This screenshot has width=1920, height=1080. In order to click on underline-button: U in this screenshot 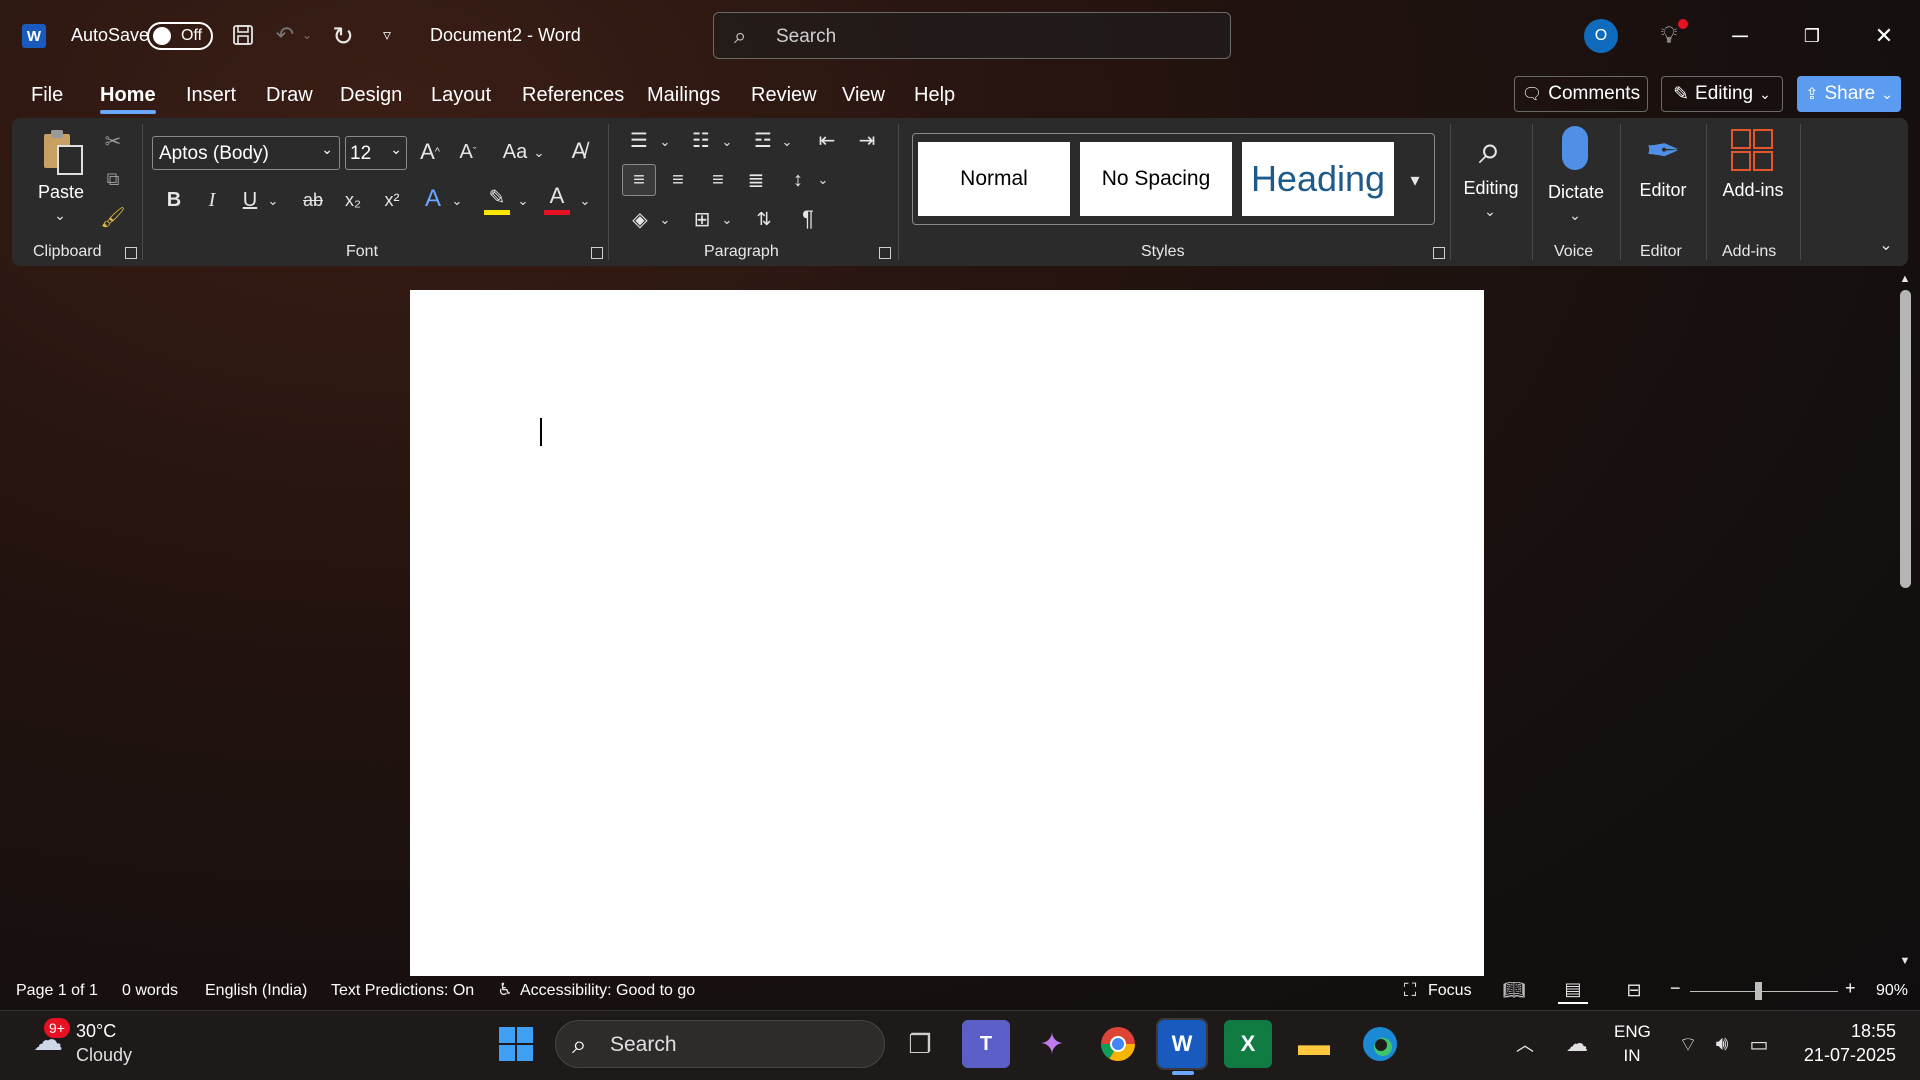, I will do `click(250, 200)`.